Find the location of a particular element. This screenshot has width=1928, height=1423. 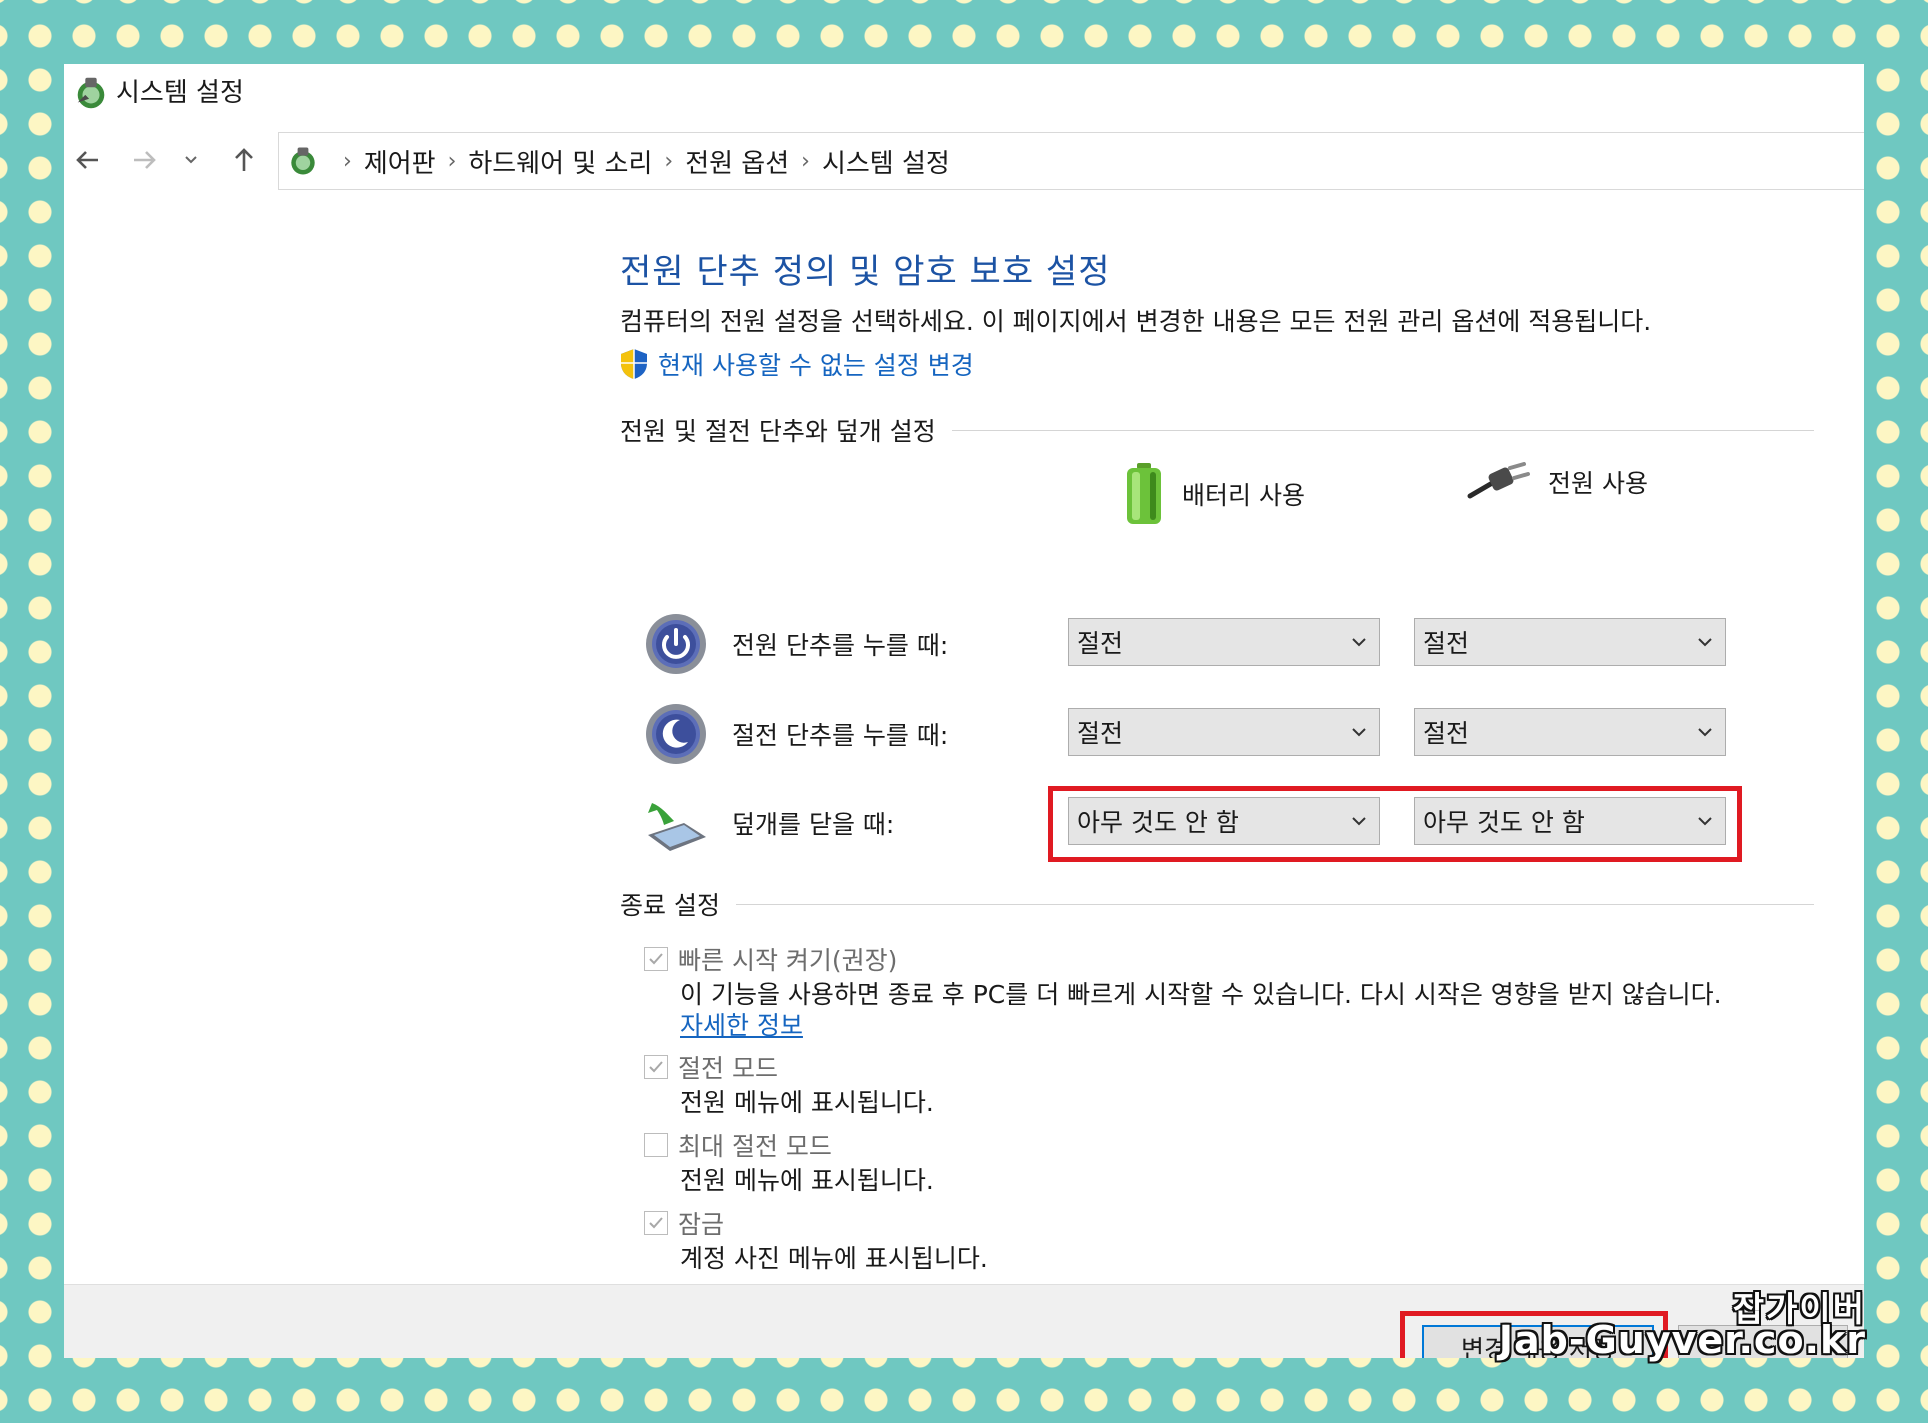

arrow-up-icon is located at coordinates (244, 159).